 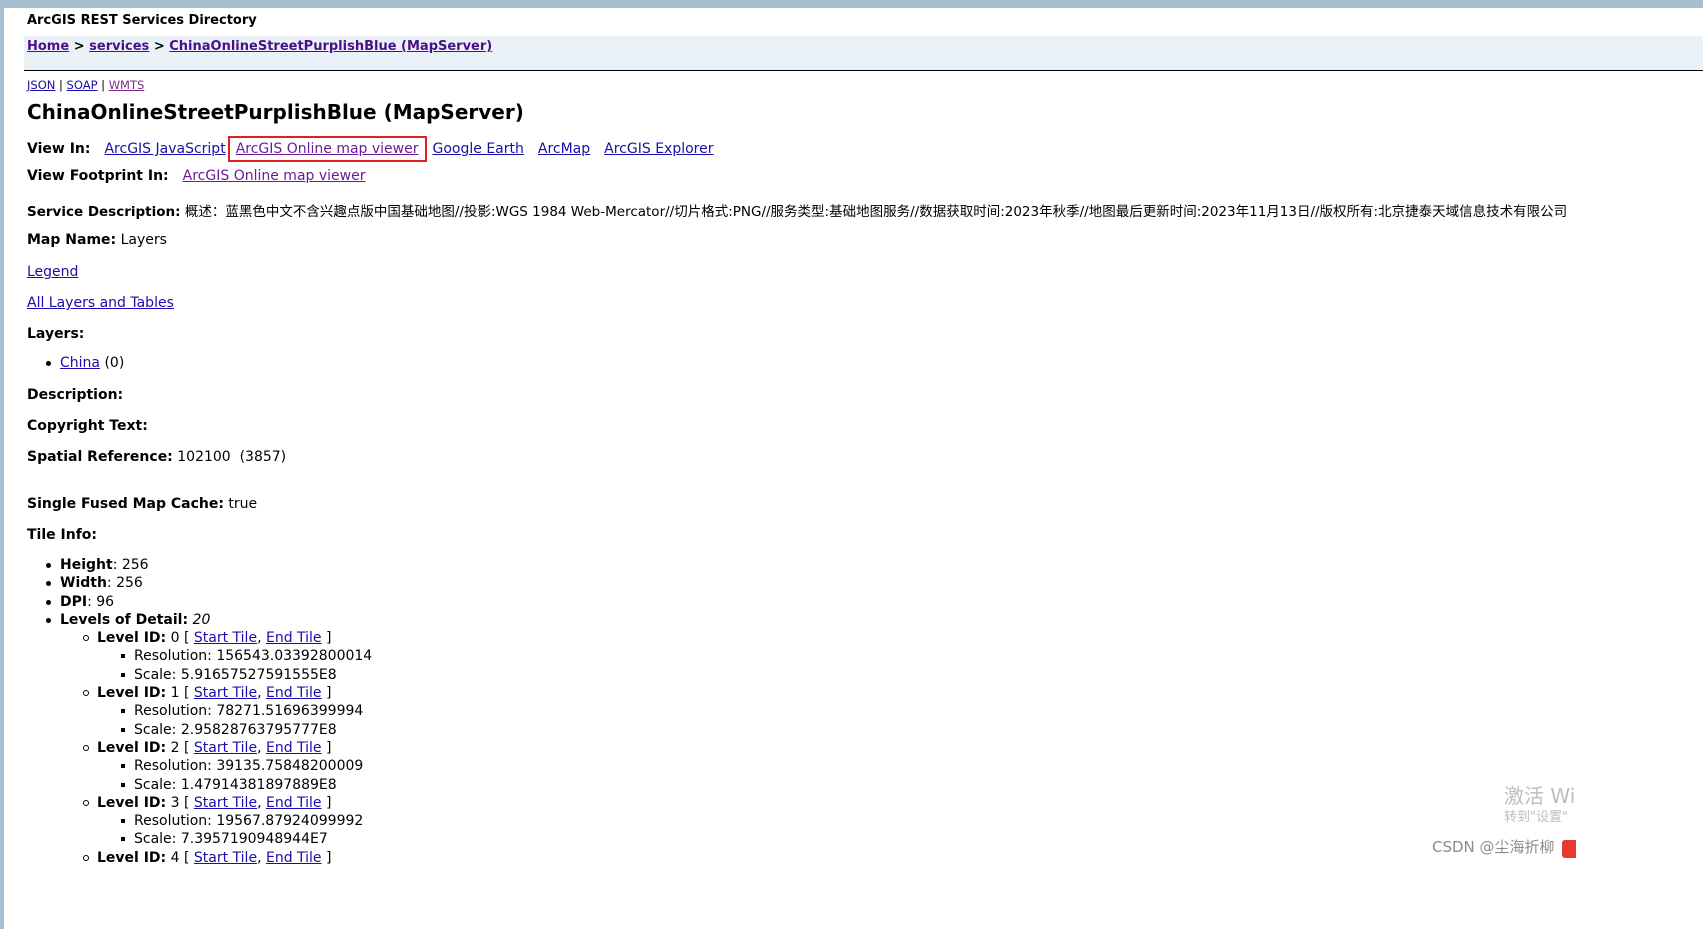 I want to click on legend-link: Legend, so click(x=52, y=272).